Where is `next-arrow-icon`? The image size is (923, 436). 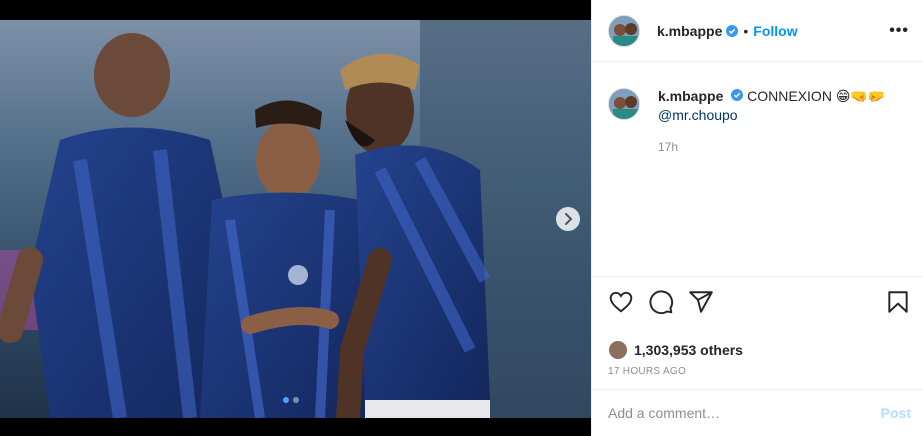
next-arrow-icon is located at coordinates (569, 219).